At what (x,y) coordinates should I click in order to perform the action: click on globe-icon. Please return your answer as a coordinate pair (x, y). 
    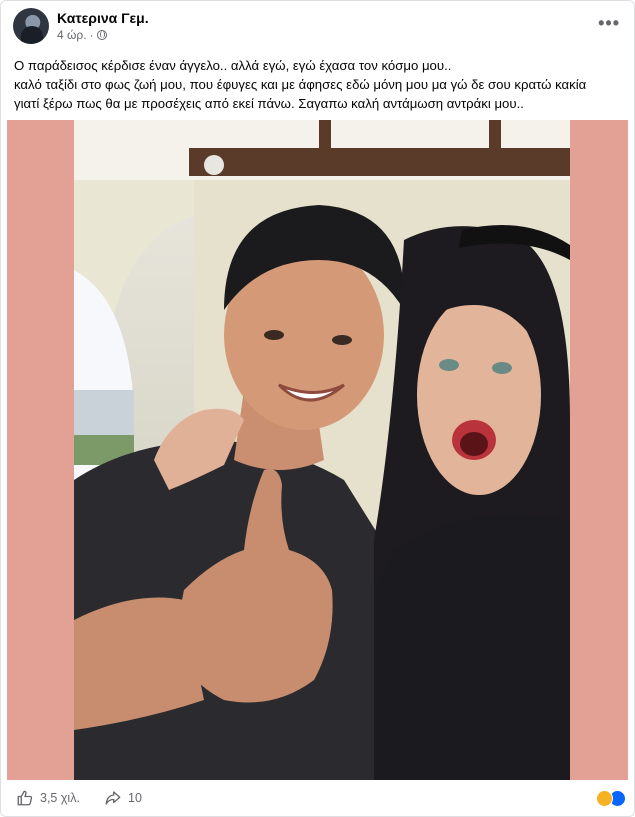
    Looking at the image, I should click on (101, 35).